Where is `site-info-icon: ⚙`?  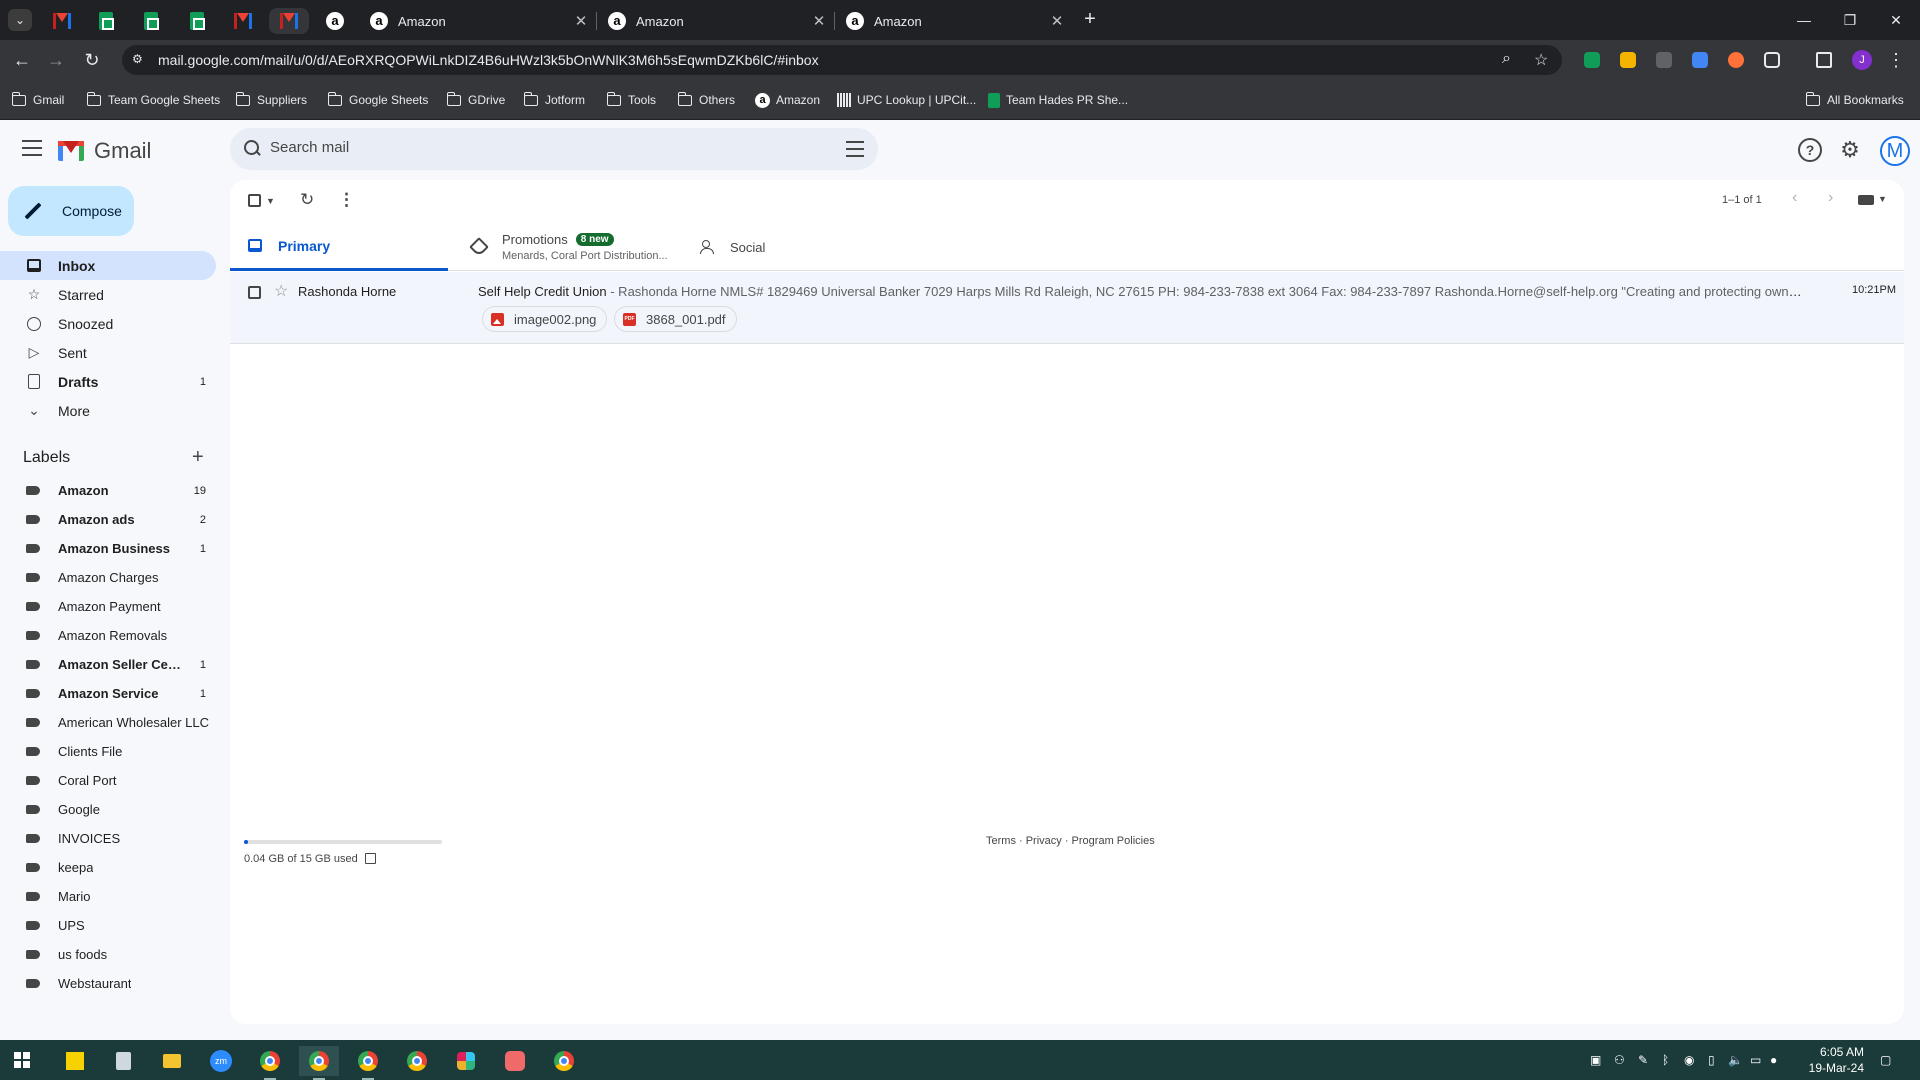
site-info-icon: ⚙ is located at coordinates (140, 60).